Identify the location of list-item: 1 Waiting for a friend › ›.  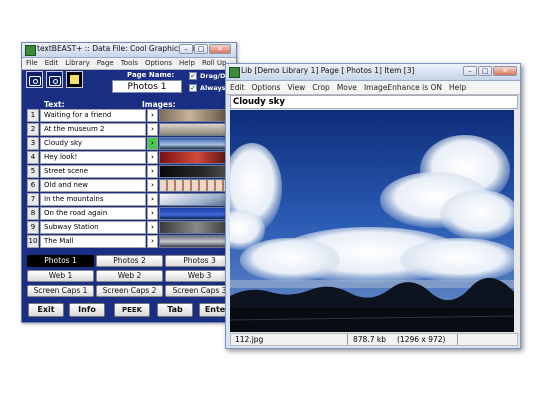
(134, 116).